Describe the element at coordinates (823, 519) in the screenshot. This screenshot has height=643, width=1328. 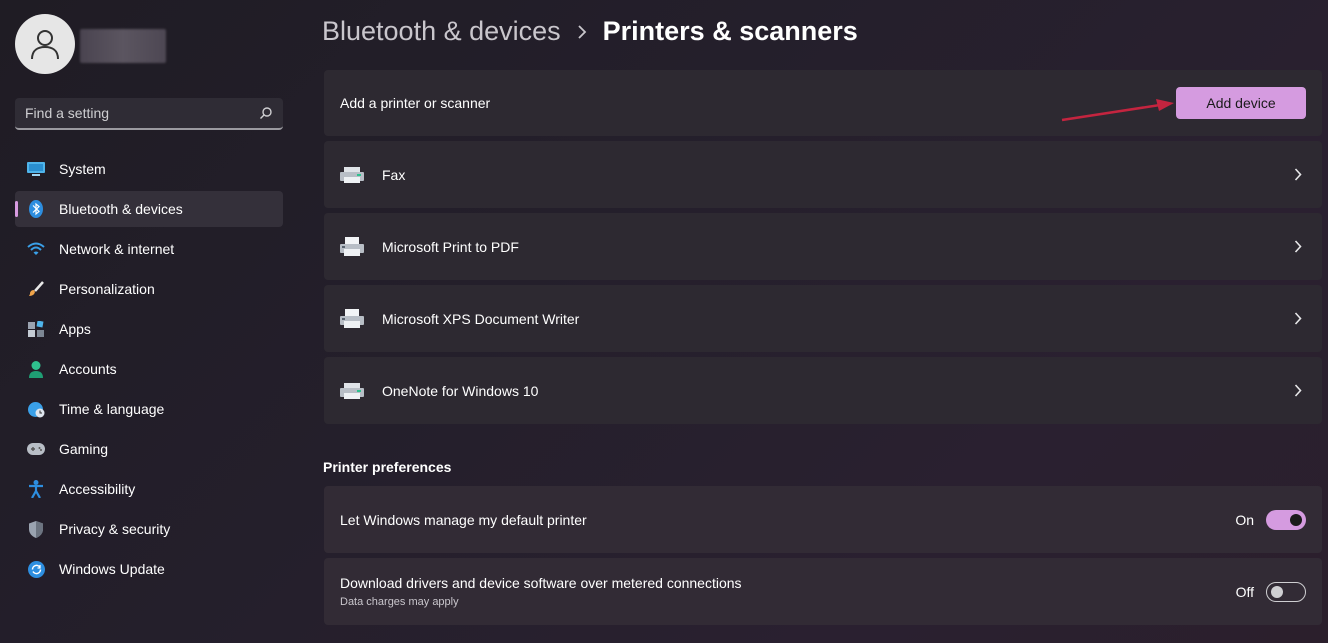
I see `pref-row-default-printer: Let Windows manage my default printer On` at that location.